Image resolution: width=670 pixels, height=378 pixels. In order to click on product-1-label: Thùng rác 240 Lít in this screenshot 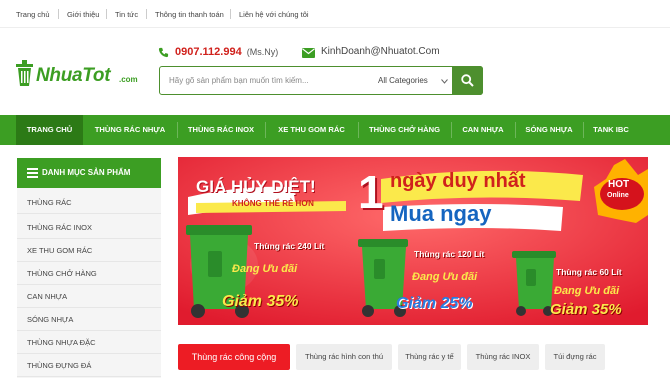, I will do `click(289, 246)`.